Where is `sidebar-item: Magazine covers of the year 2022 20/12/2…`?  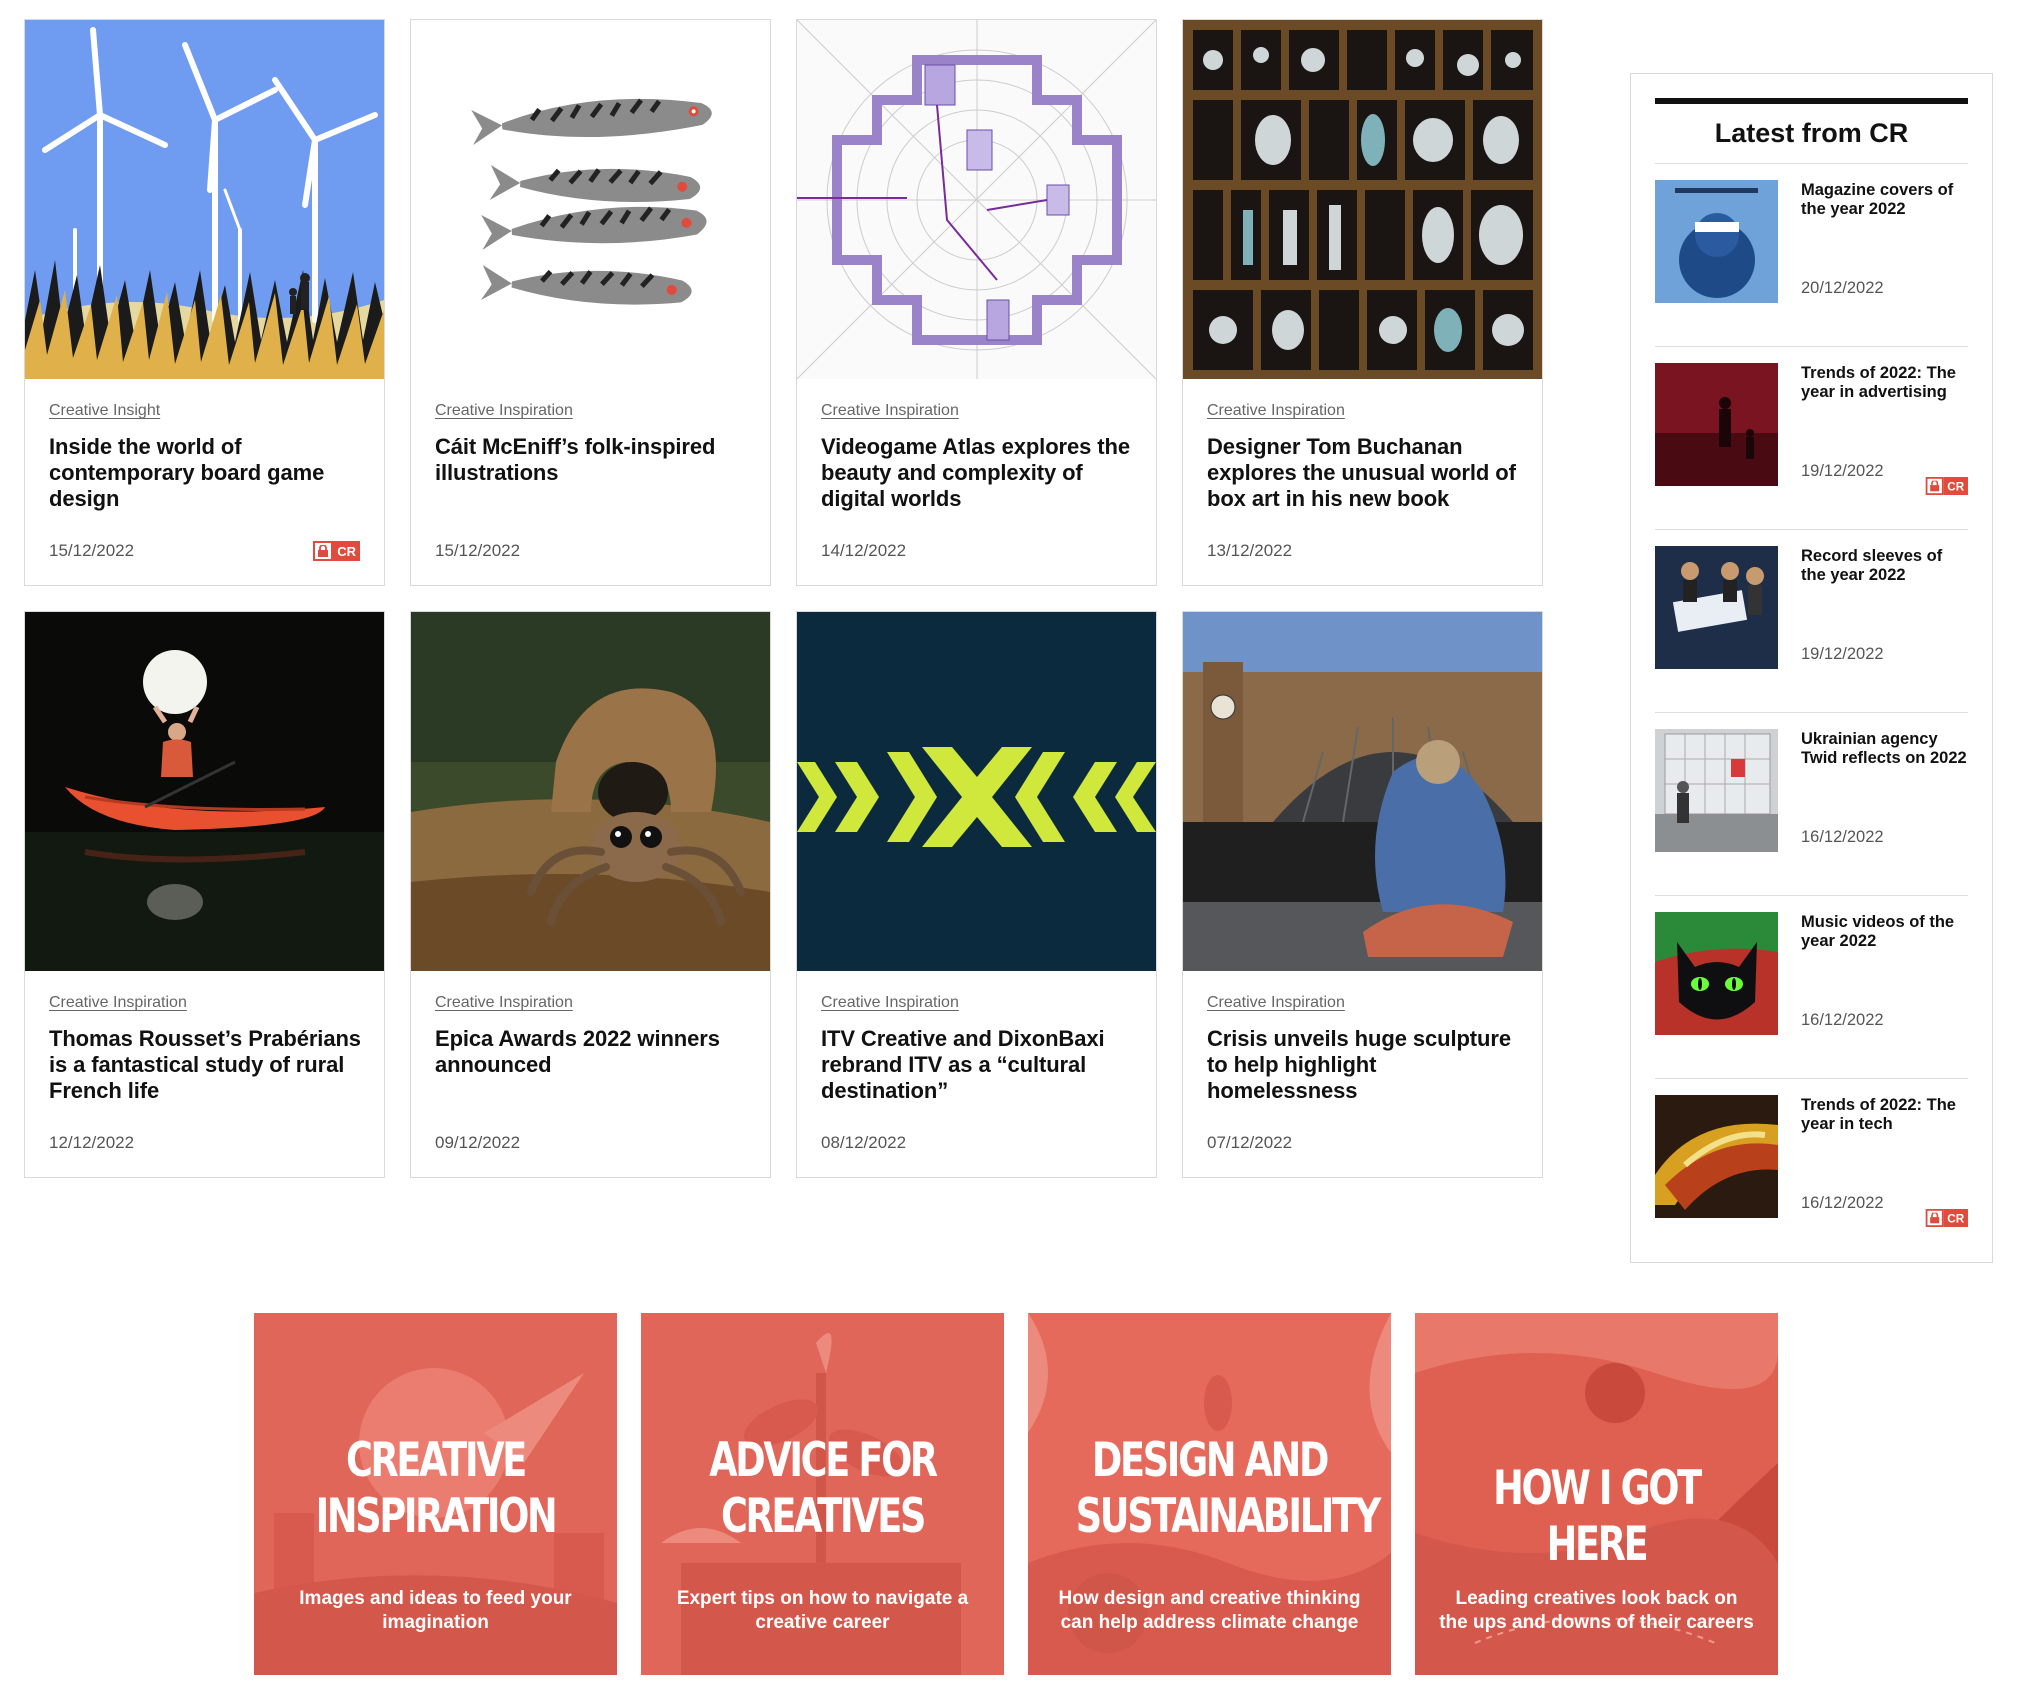 sidebar-item: Magazine covers of the year 2022 20/12/2… is located at coordinates (1811, 255).